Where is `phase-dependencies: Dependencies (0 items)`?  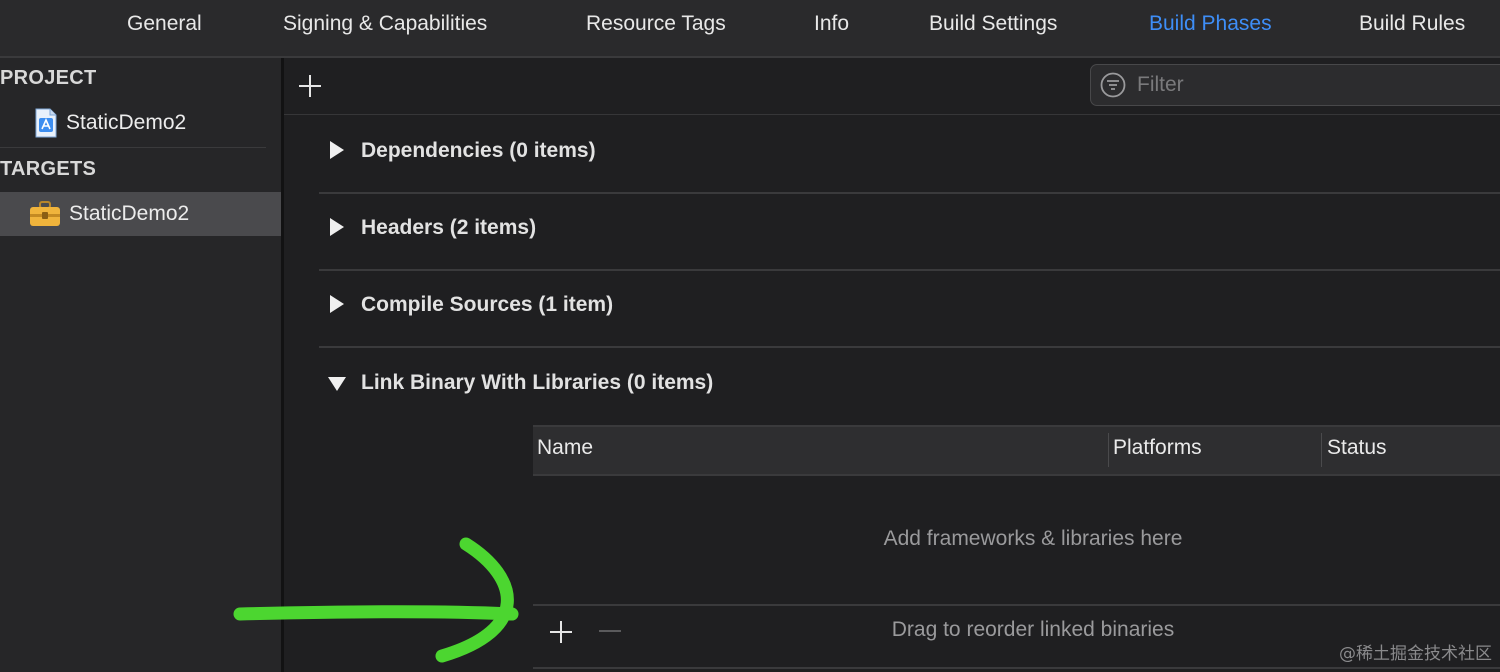 phase-dependencies: Dependencies (0 items) is located at coordinates (909, 154).